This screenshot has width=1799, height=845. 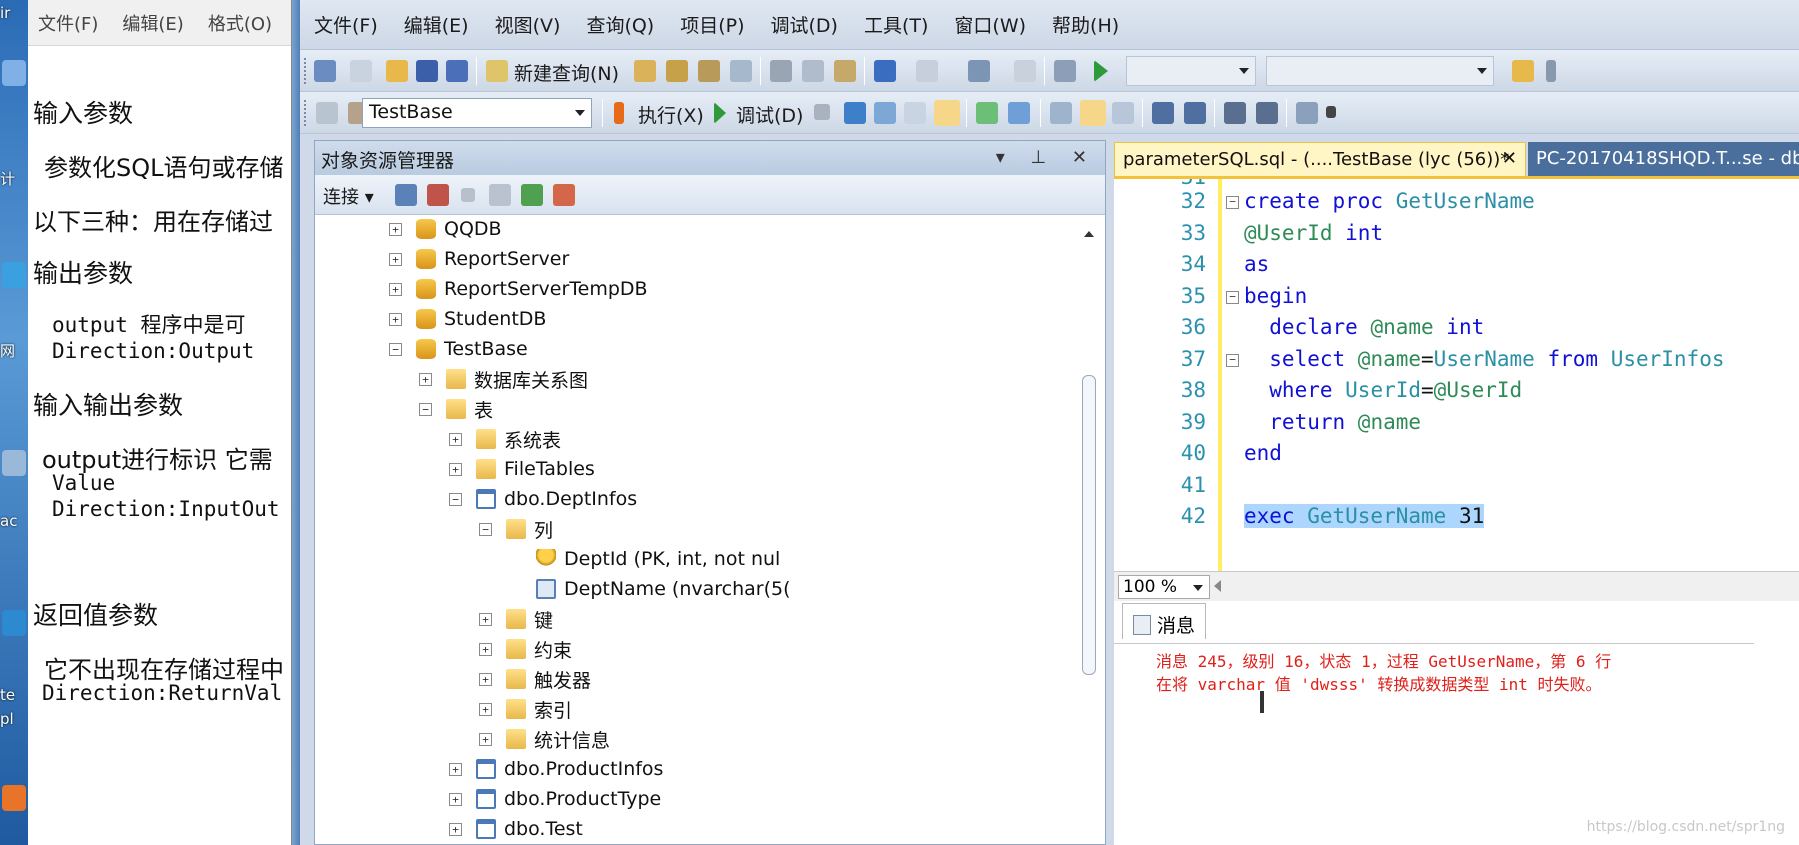 What do you see at coordinates (1089, 234) in the screenshot?
I see `scroll-up-icon` at bounding box center [1089, 234].